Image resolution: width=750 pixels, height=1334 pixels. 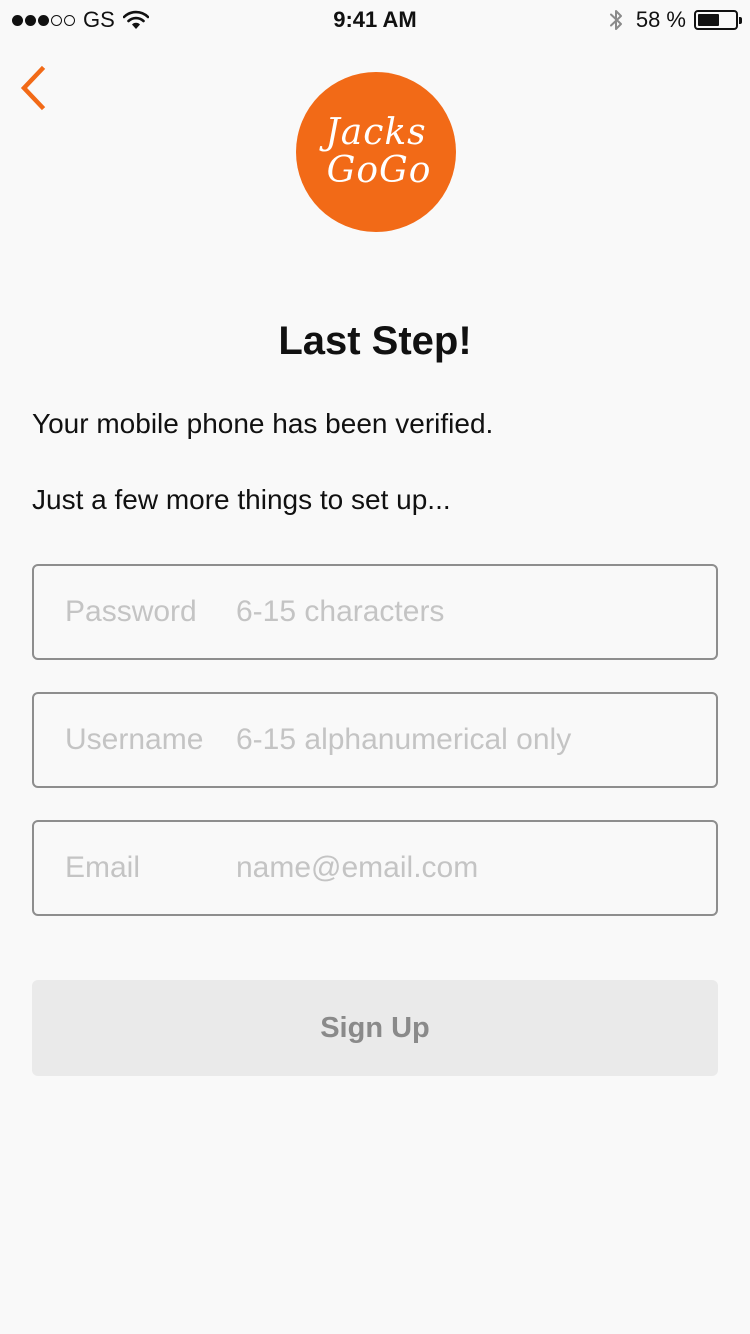 What do you see at coordinates (375, 20) in the screenshot?
I see `status-bar: GS 9:41 AM 58 %` at bounding box center [375, 20].